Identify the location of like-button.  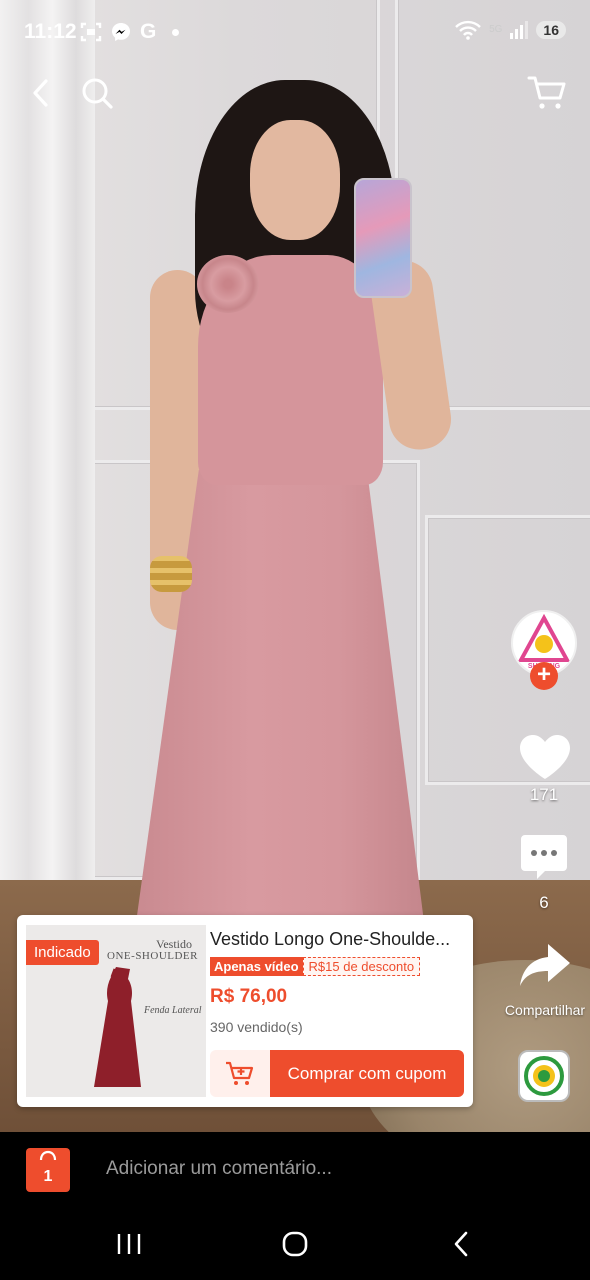
(545, 757).